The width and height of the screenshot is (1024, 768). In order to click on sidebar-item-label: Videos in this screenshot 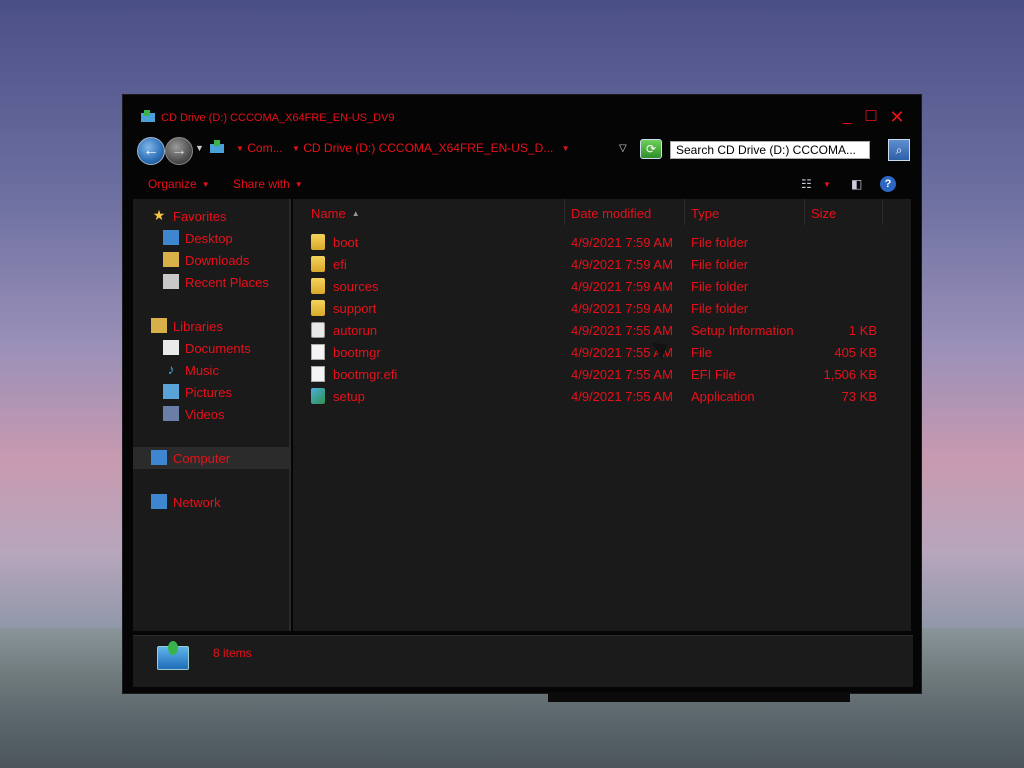, I will do `click(205, 414)`.